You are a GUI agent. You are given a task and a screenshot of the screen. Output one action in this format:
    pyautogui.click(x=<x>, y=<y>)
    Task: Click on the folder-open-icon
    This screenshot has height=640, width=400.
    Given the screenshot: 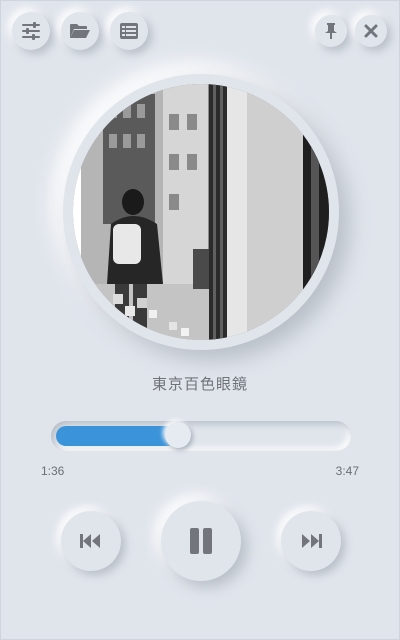 What is the action you would take?
    pyautogui.click(x=80, y=31)
    